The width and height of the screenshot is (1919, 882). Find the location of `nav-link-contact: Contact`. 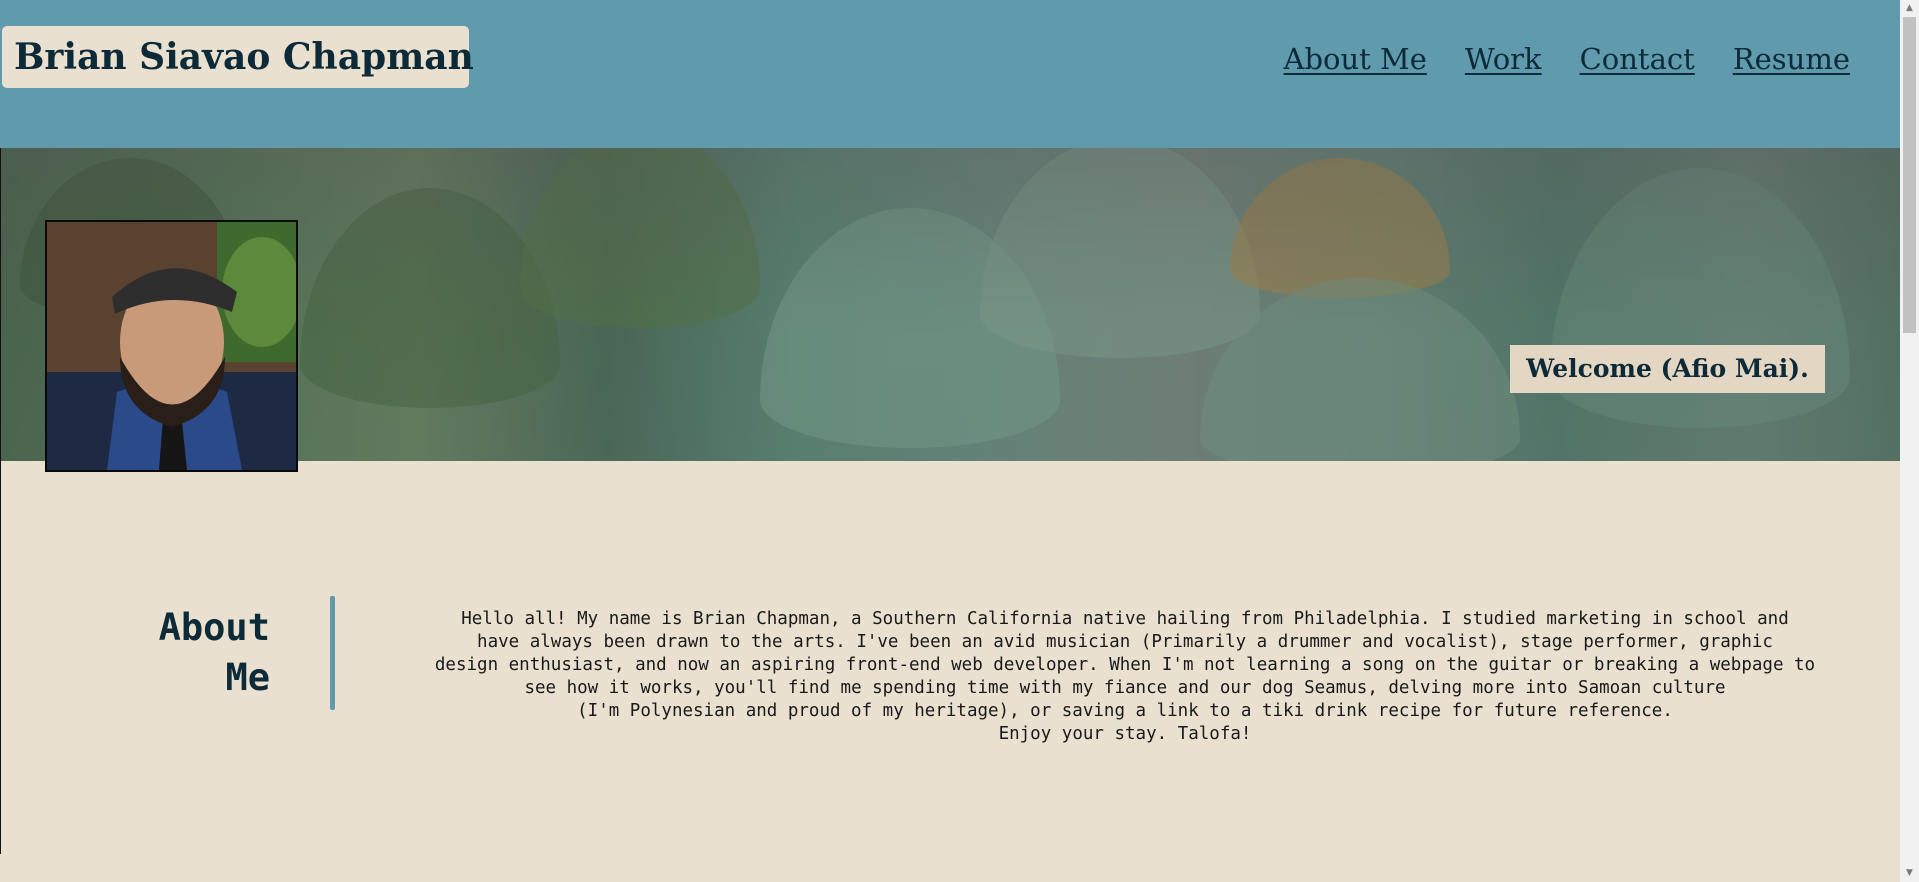

nav-link-contact: Contact is located at coordinates (1637, 59).